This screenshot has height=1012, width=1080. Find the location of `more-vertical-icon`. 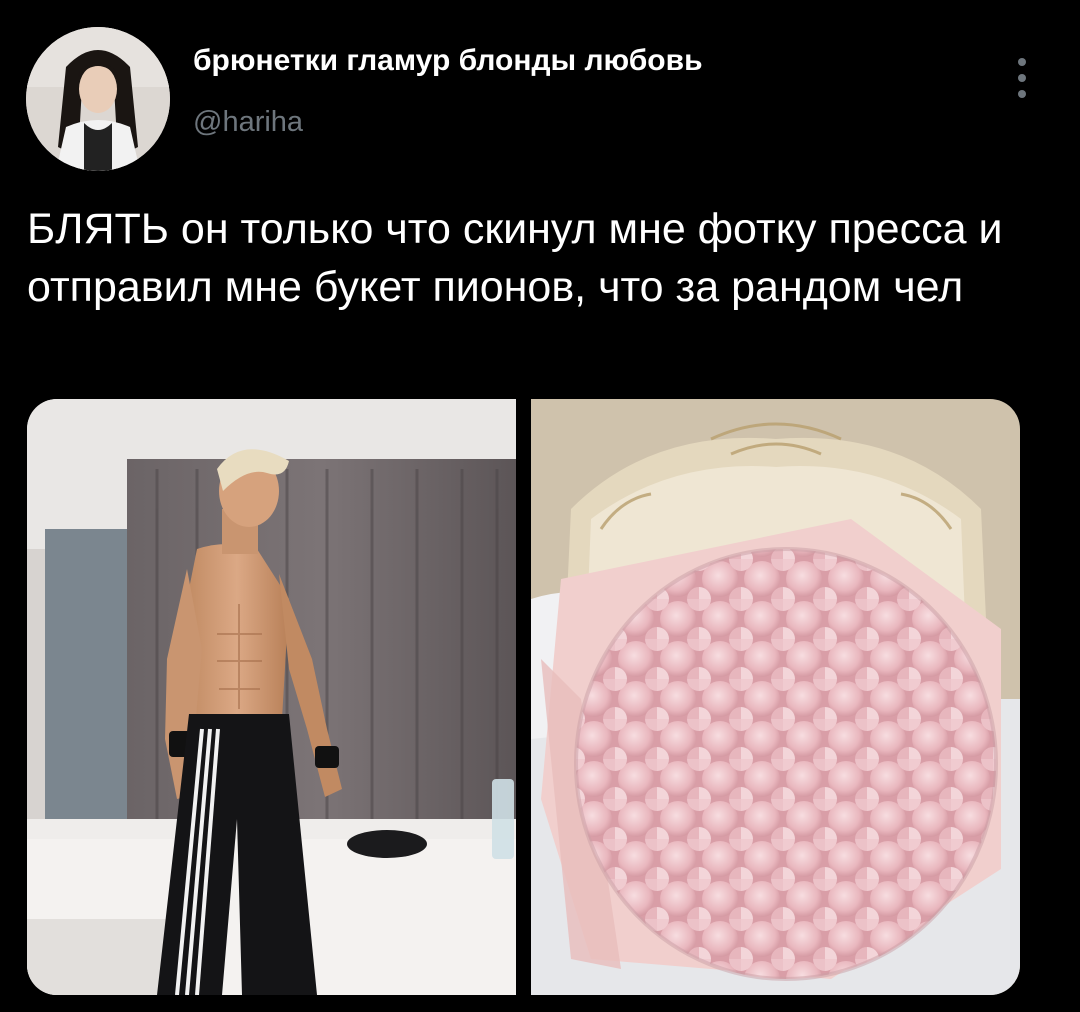

more-vertical-icon is located at coordinates (1022, 78).